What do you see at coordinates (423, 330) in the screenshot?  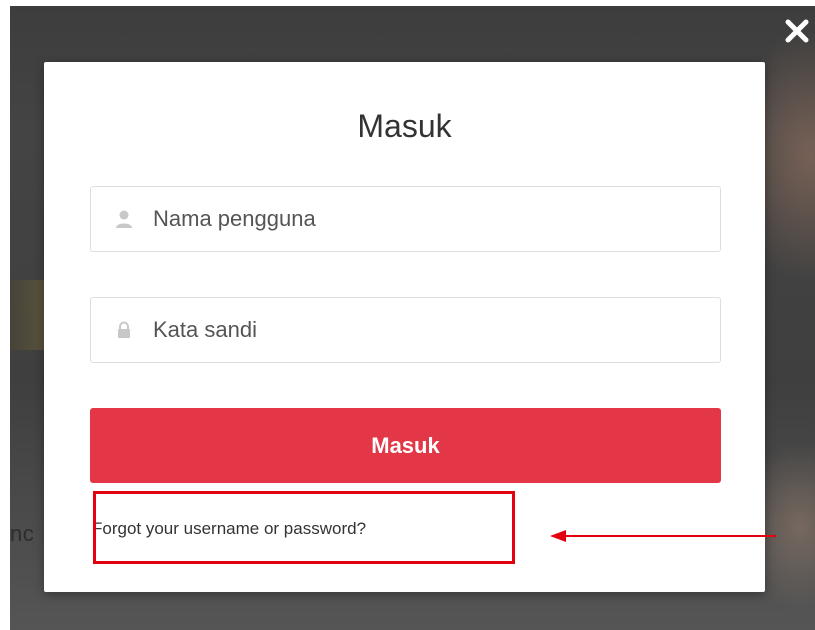 I see `password-input` at bounding box center [423, 330].